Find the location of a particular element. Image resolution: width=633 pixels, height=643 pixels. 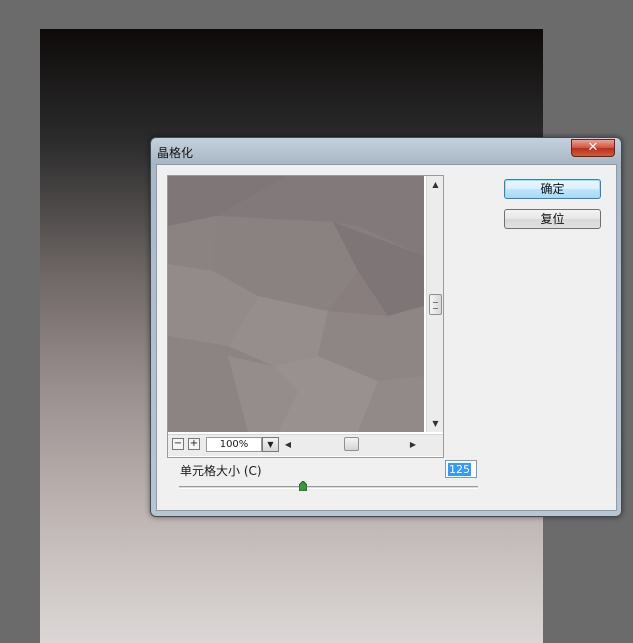

triangle-down-icon: ▼ is located at coordinates (270, 444).